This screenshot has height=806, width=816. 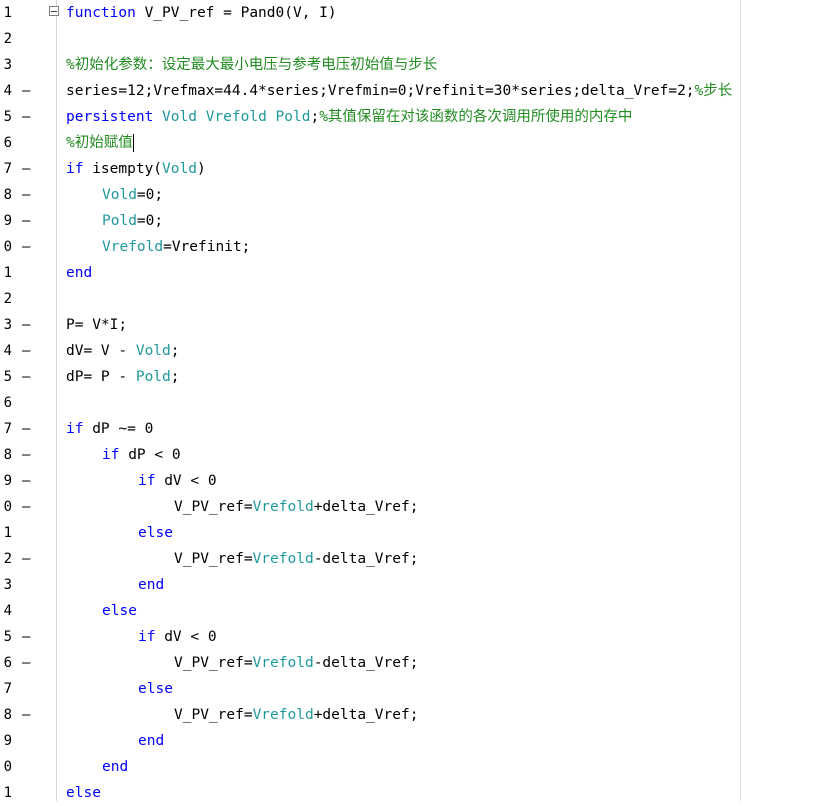 I want to click on code-token: =Vrefinit;, so click(x=207, y=247).